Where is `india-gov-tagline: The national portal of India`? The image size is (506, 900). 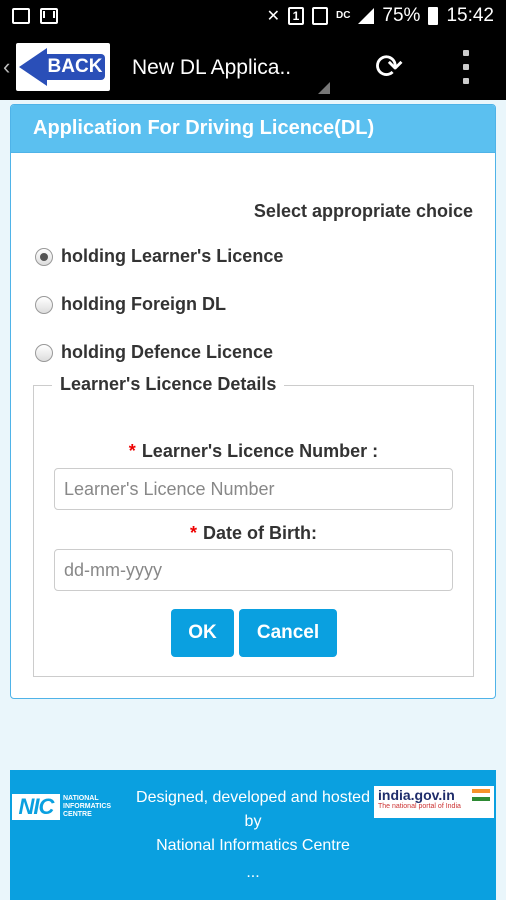 india-gov-tagline: The national portal of India is located at coordinates (419, 806).